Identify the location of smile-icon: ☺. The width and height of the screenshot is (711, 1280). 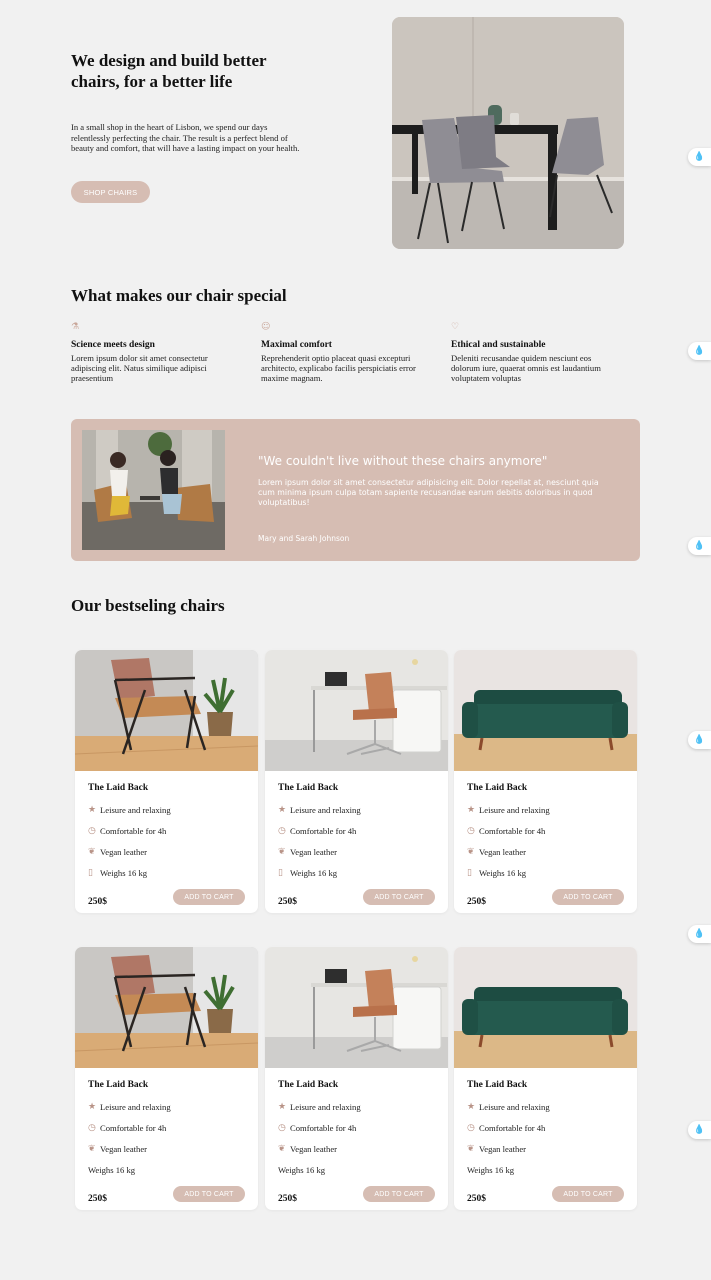
(266, 327).